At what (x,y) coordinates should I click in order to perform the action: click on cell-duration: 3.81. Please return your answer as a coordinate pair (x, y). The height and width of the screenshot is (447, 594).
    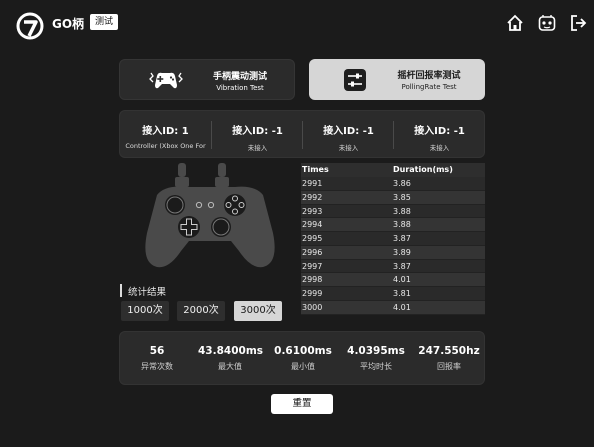
    Looking at the image, I should click on (402, 293).